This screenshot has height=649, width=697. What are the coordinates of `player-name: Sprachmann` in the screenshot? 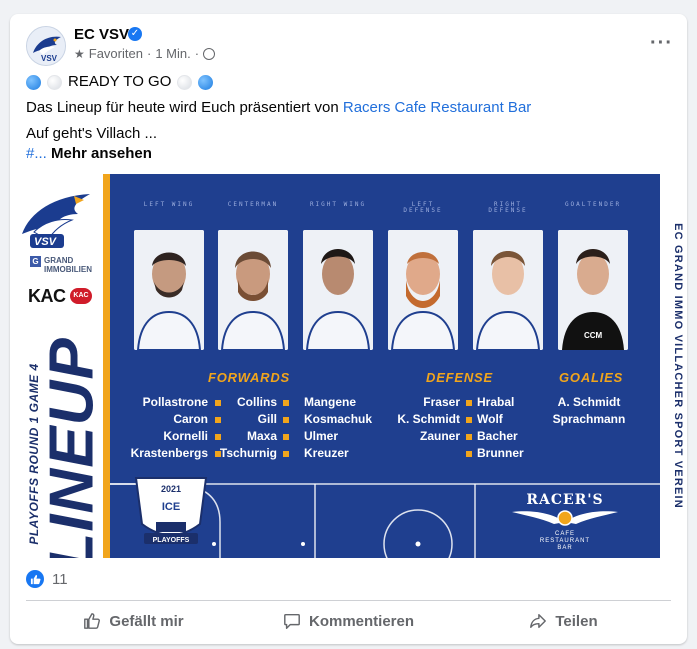 It's located at (589, 419).